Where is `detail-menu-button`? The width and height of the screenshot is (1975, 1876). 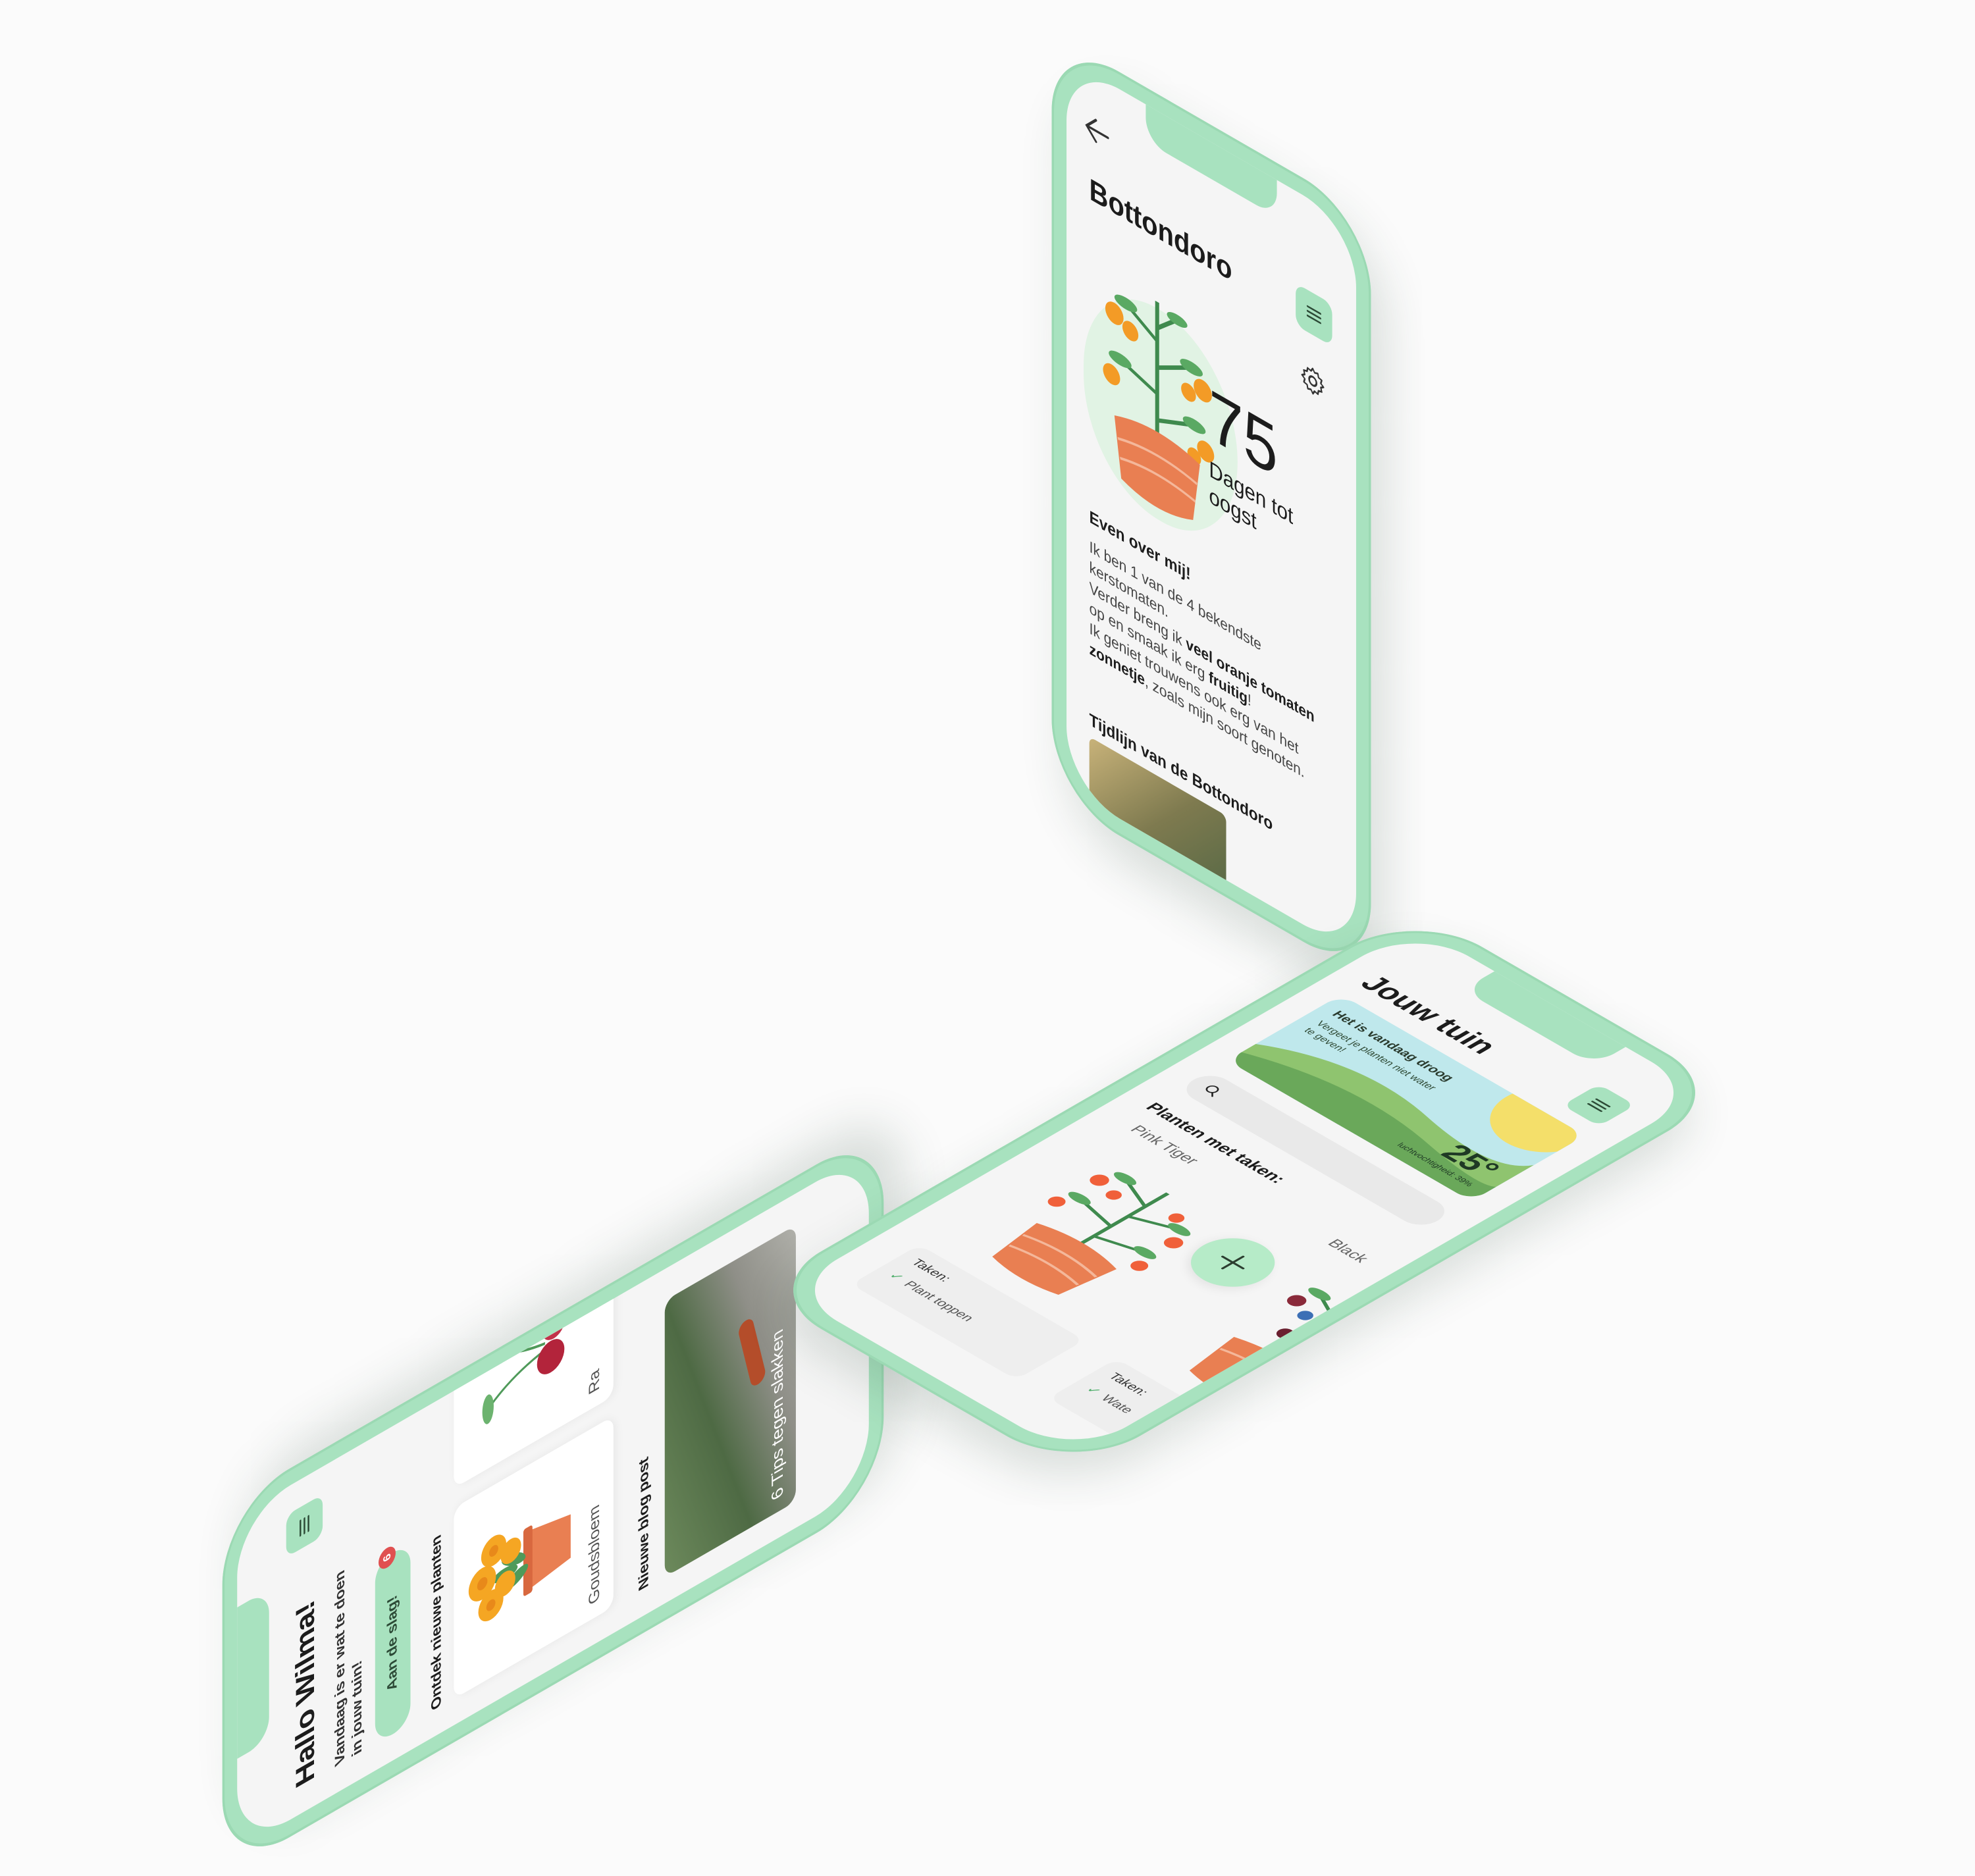 detail-menu-button is located at coordinates (1314, 314).